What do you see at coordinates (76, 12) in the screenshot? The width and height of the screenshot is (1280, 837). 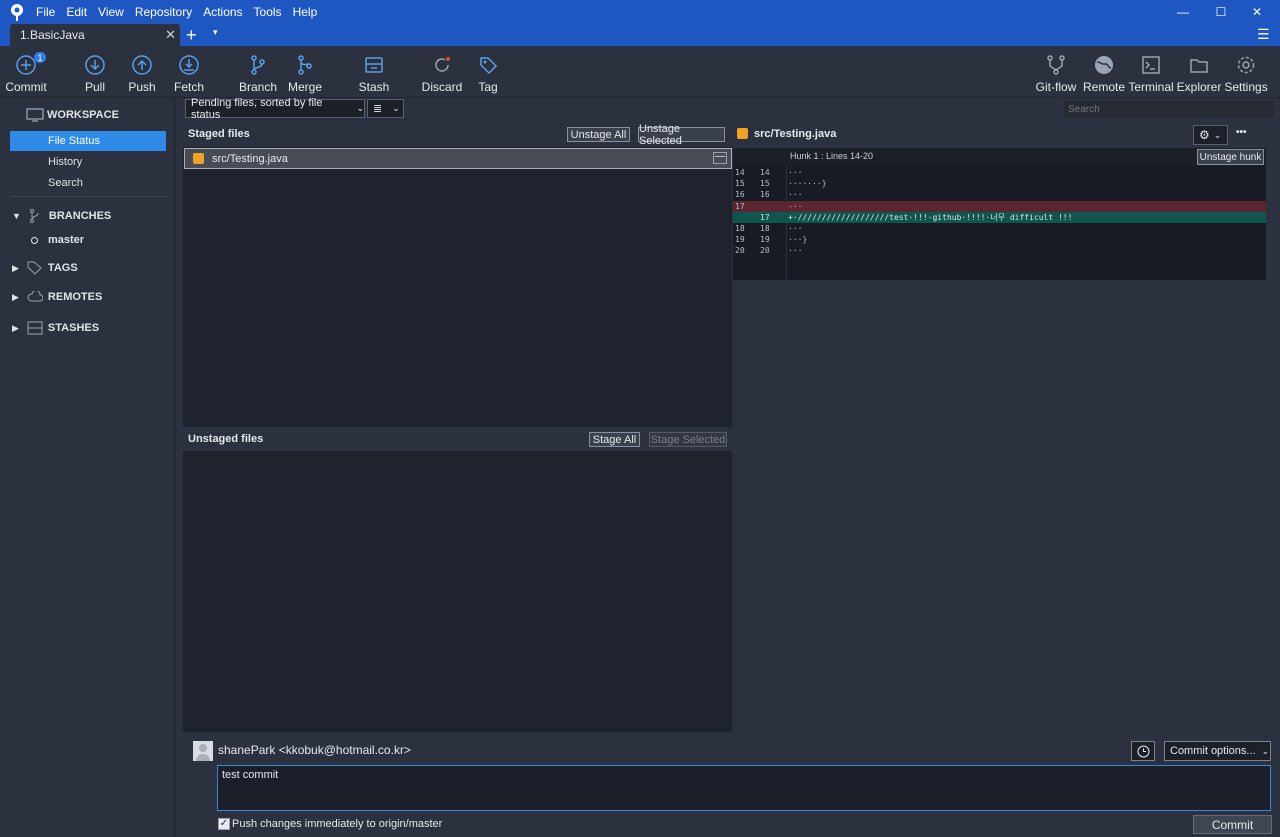 I see `menu-edit: Edit` at bounding box center [76, 12].